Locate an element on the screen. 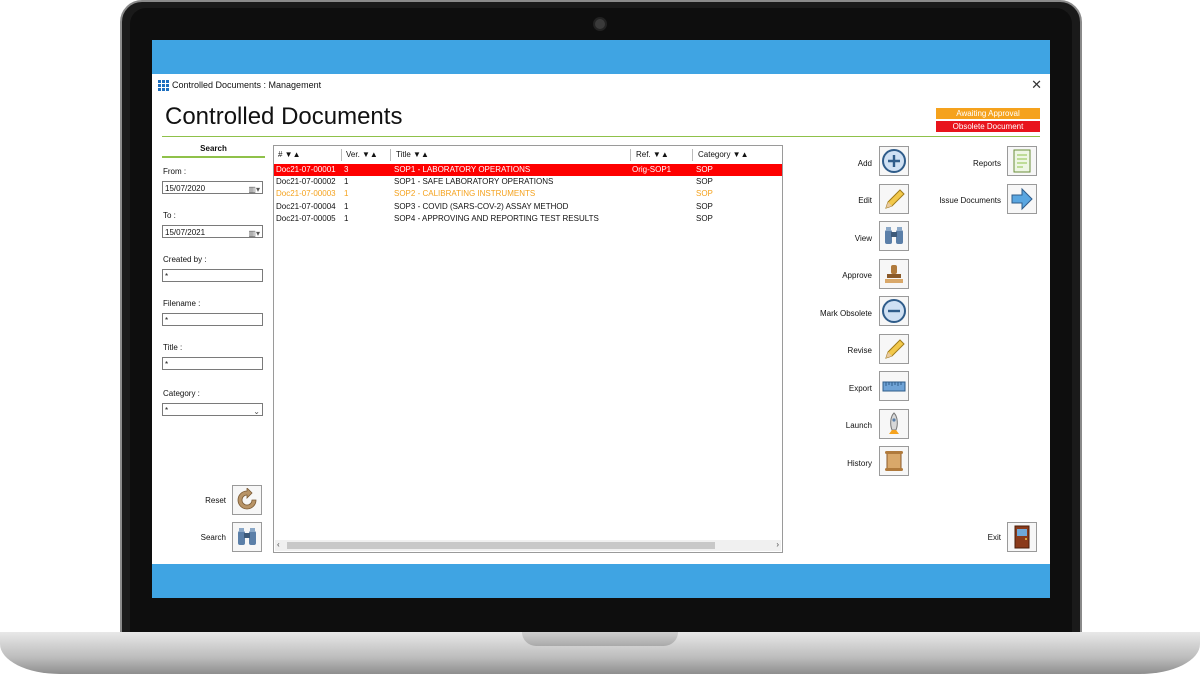  chevron-down-icon: ⌄ is located at coordinates (256, 411).